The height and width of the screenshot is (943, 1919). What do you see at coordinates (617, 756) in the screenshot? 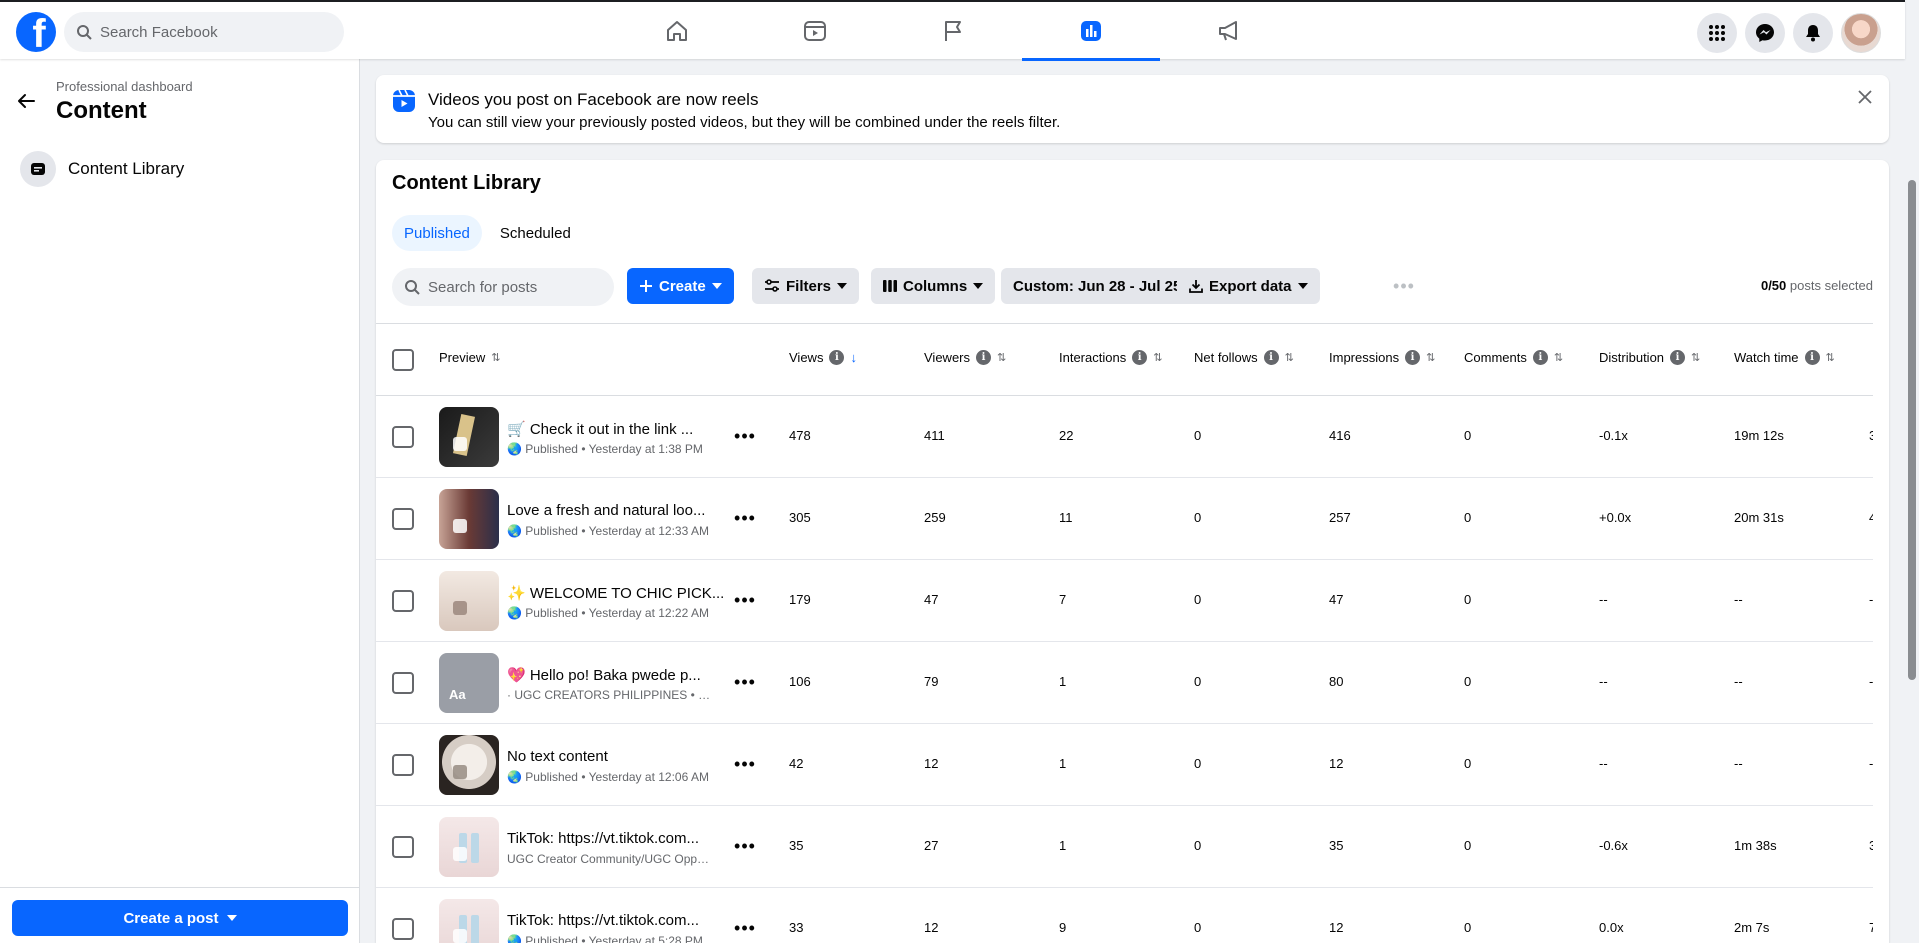
I see `post-title: No text content` at bounding box center [617, 756].